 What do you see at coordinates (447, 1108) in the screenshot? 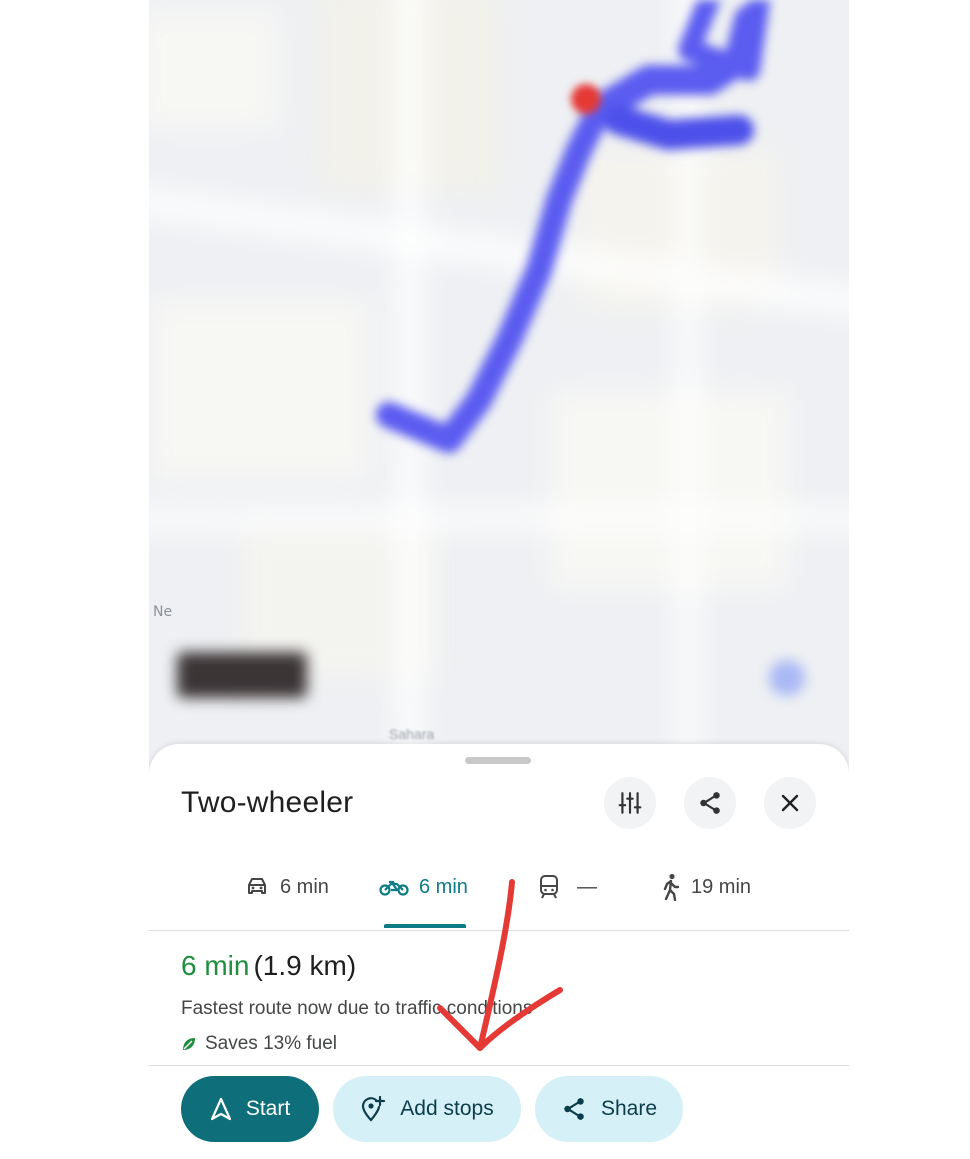
I see `add-stops-button-label: Add stops` at bounding box center [447, 1108].